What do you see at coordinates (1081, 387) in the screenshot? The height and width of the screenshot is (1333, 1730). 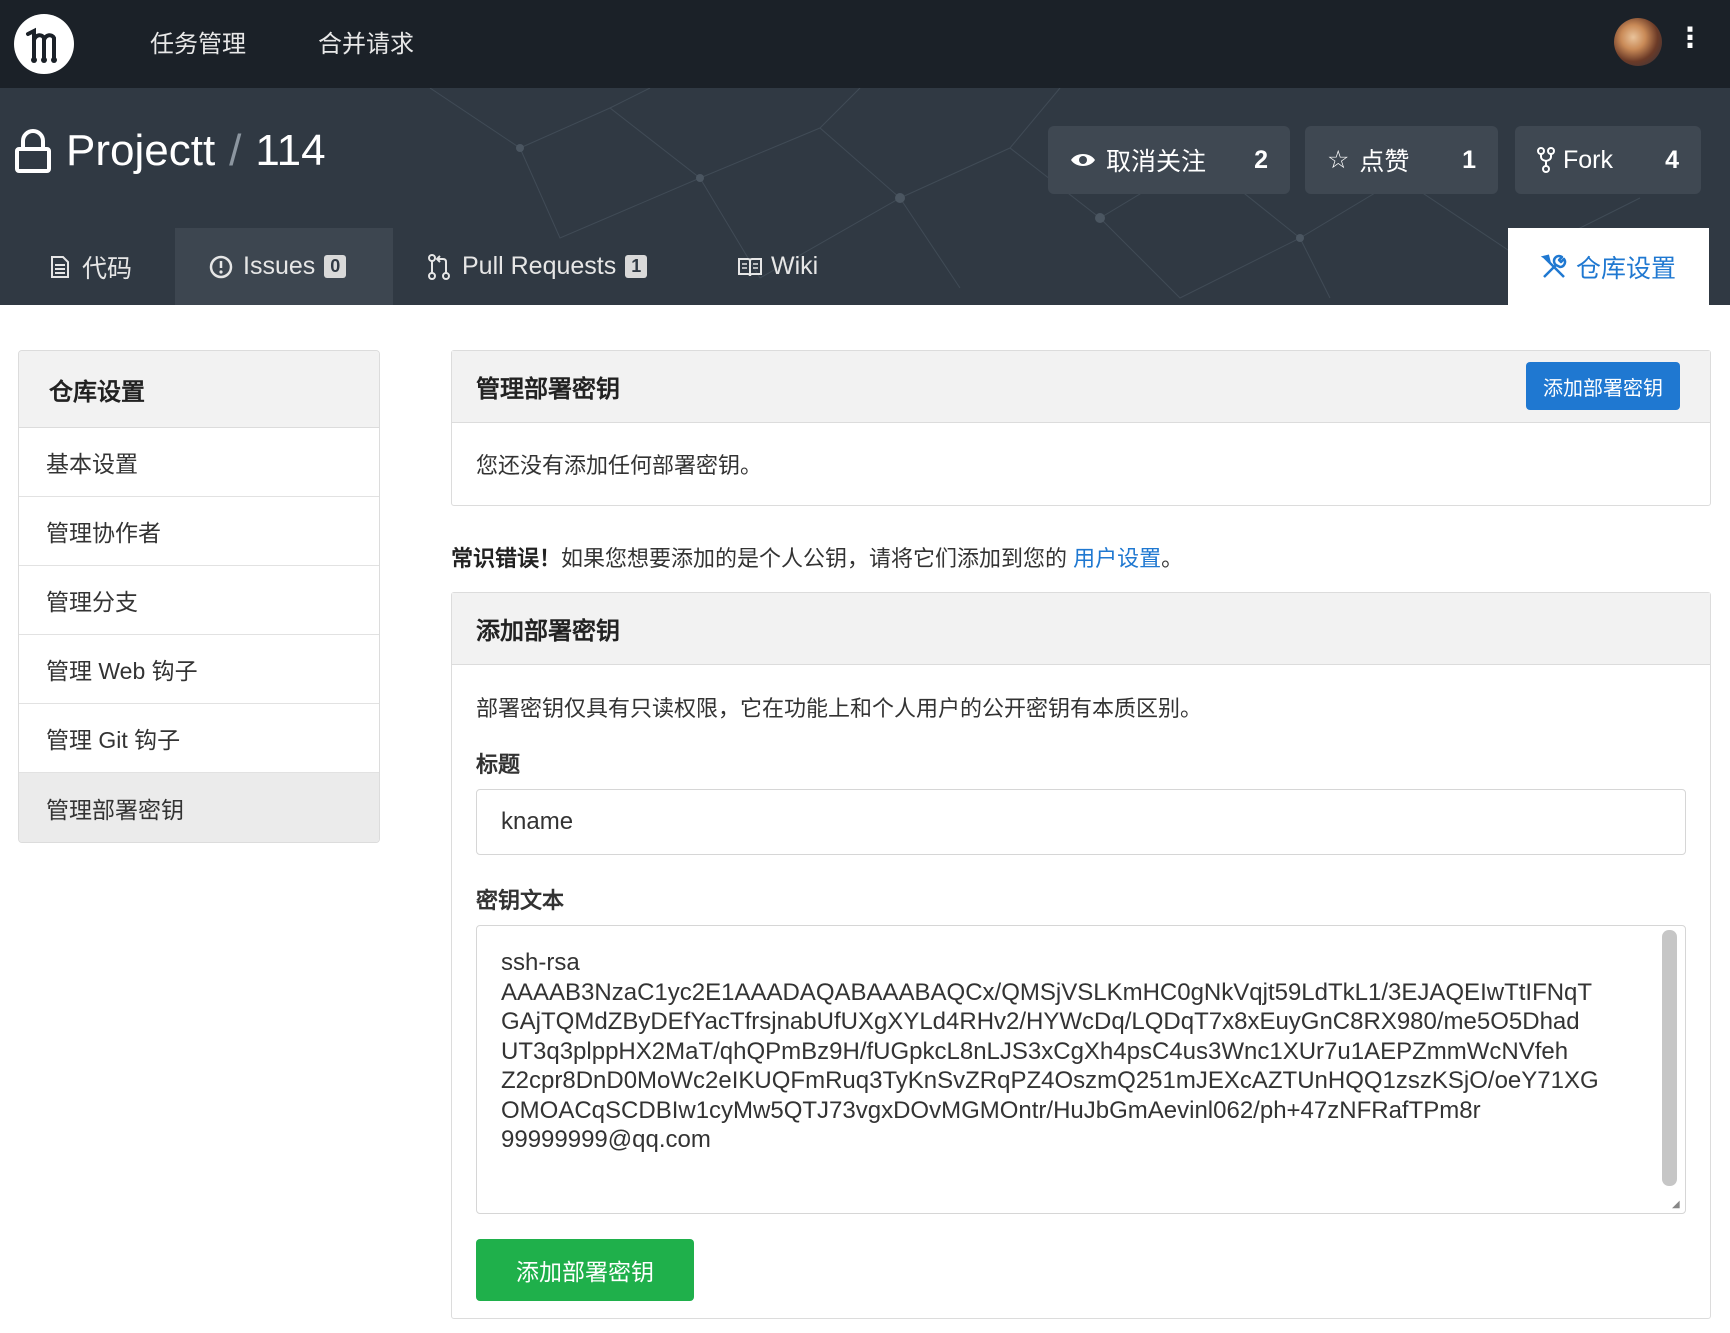 I see `manage-deploy-keys-header: 管理部署密钥 添加部署密钥` at bounding box center [1081, 387].